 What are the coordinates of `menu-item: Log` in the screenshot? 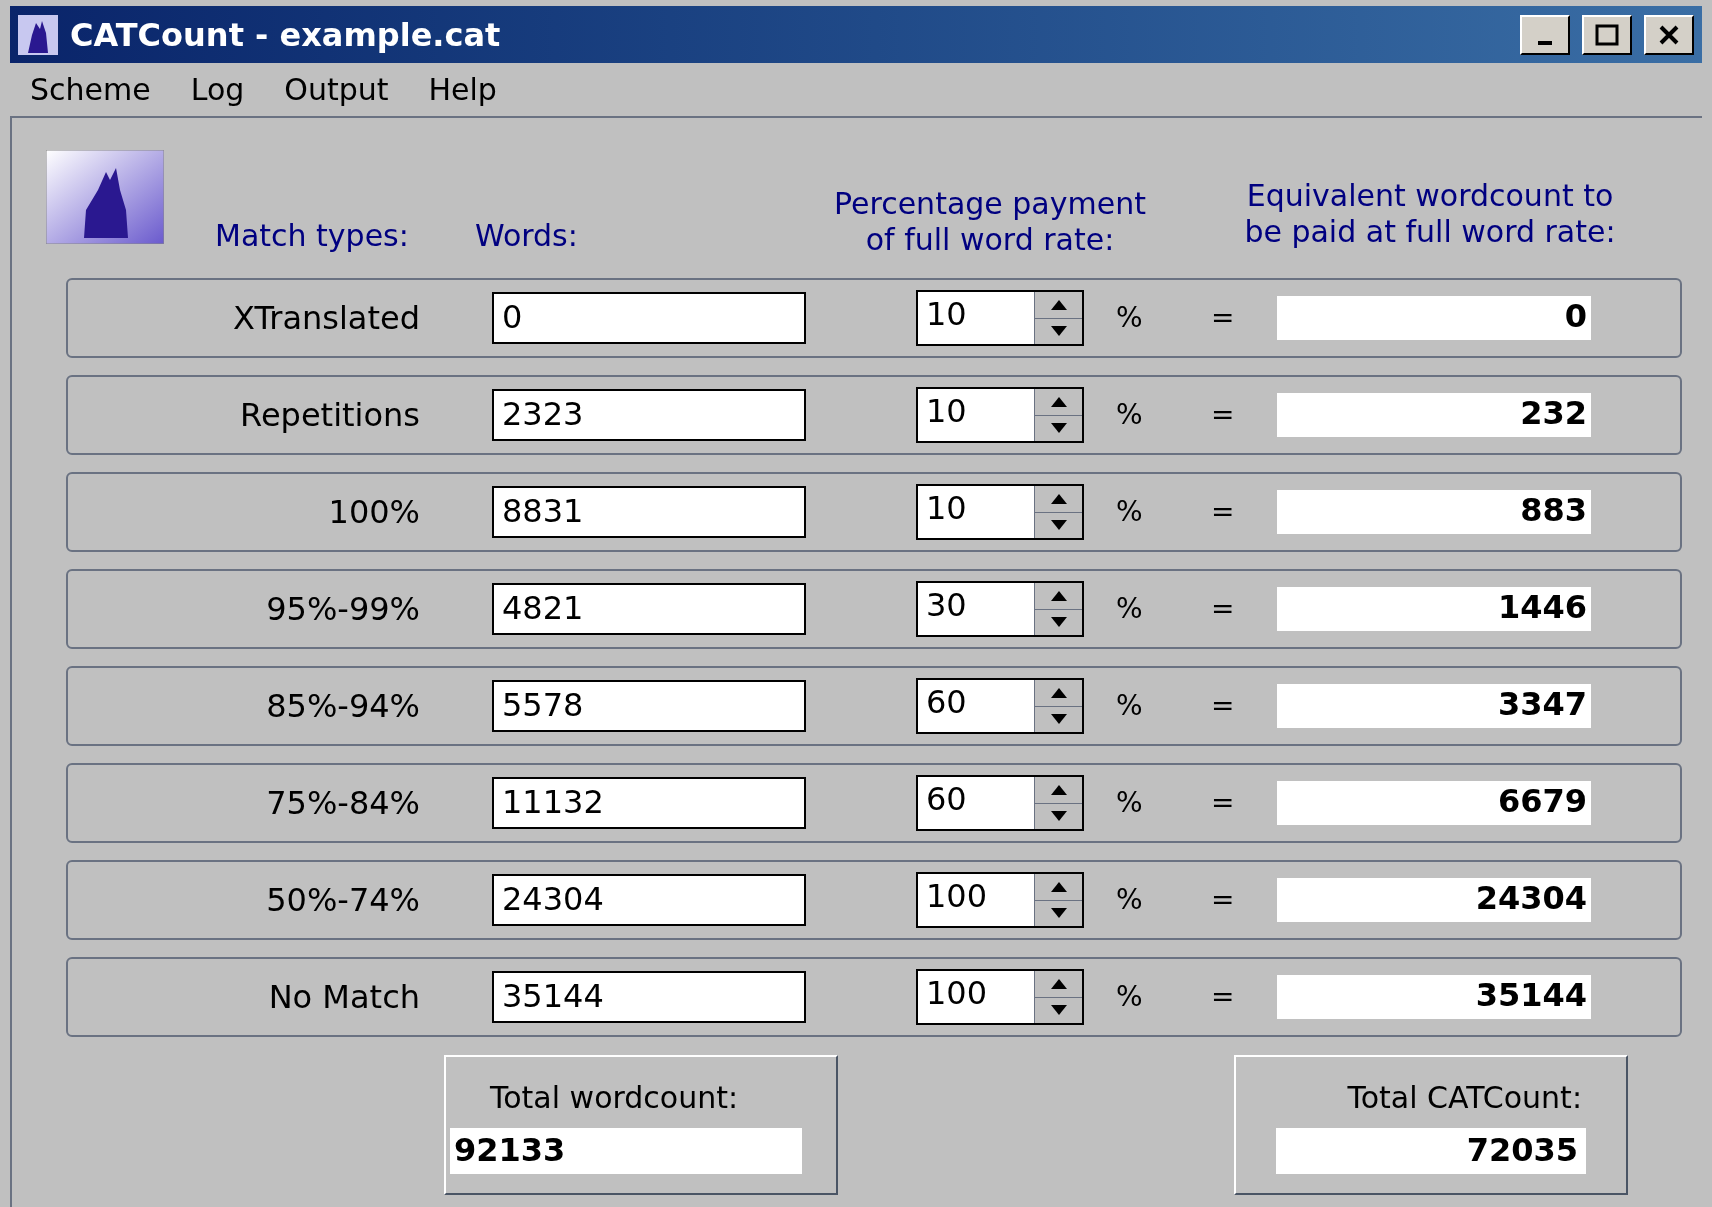 It's located at (217, 89).